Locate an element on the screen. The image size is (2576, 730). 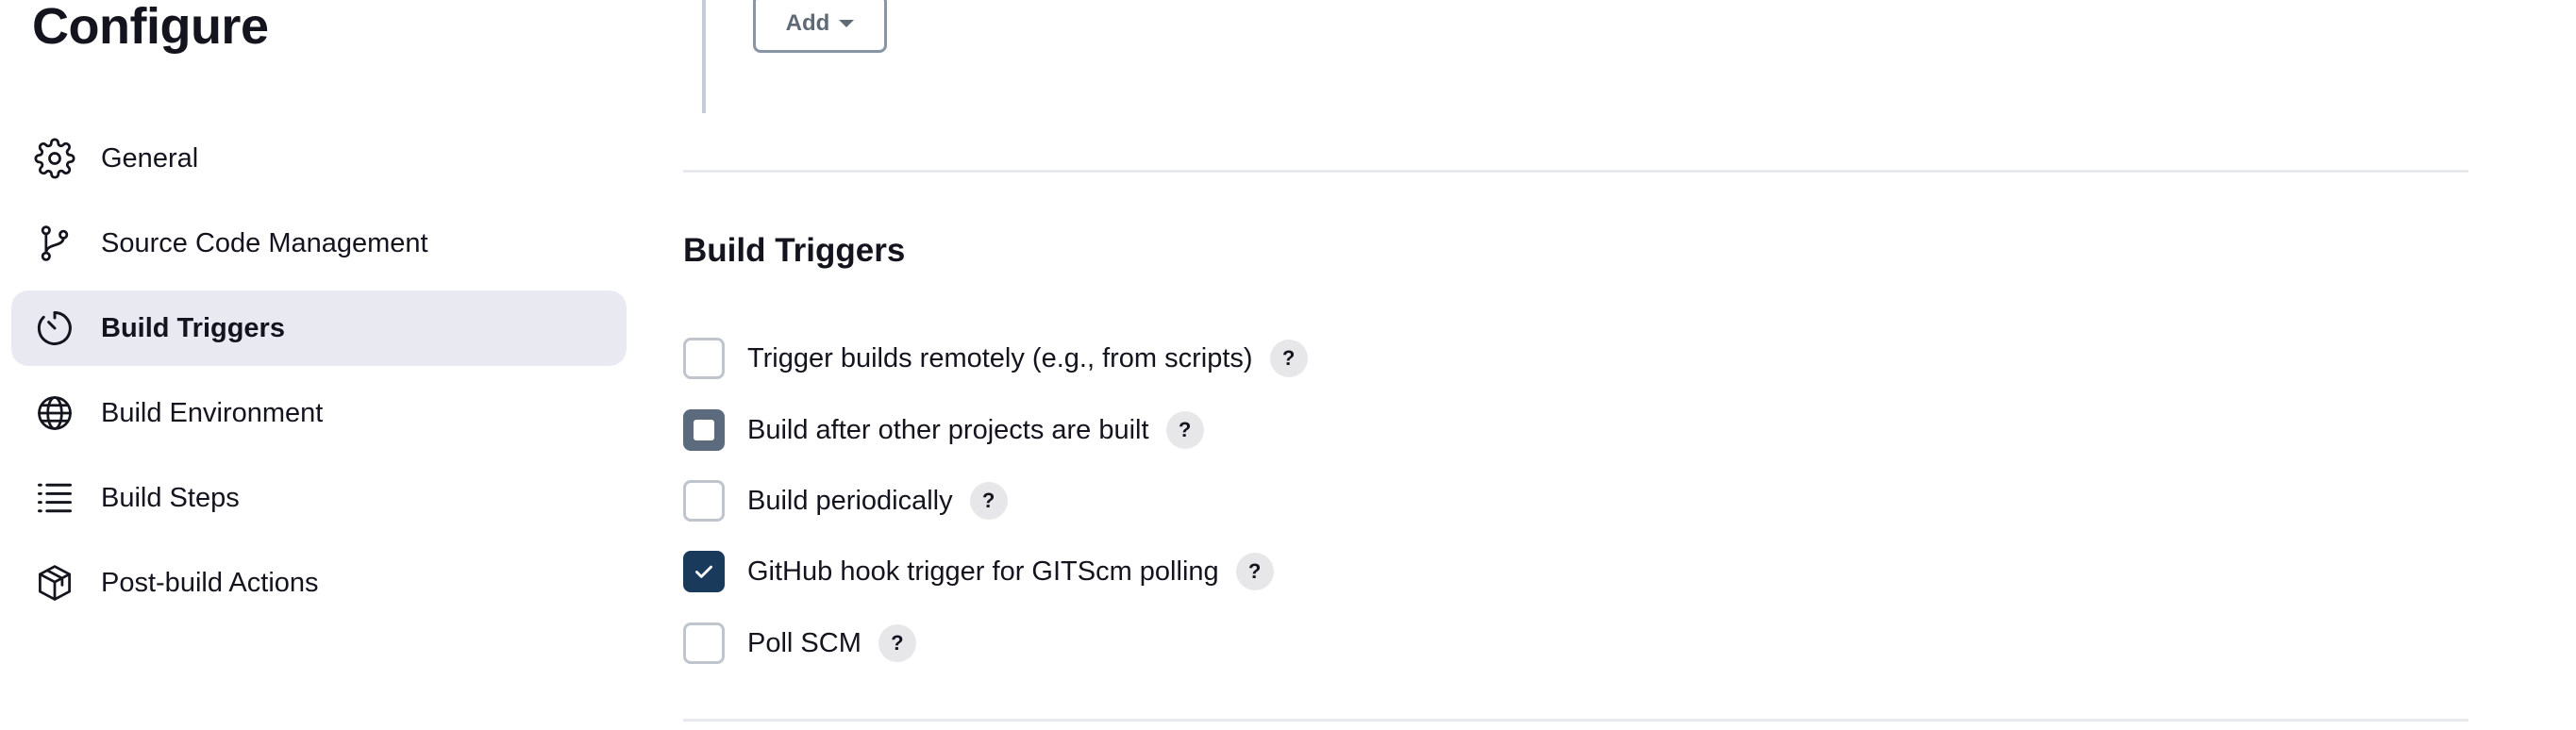
sidebar-item-source-code-management: Source Code Management is located at coordinates (319, 243).